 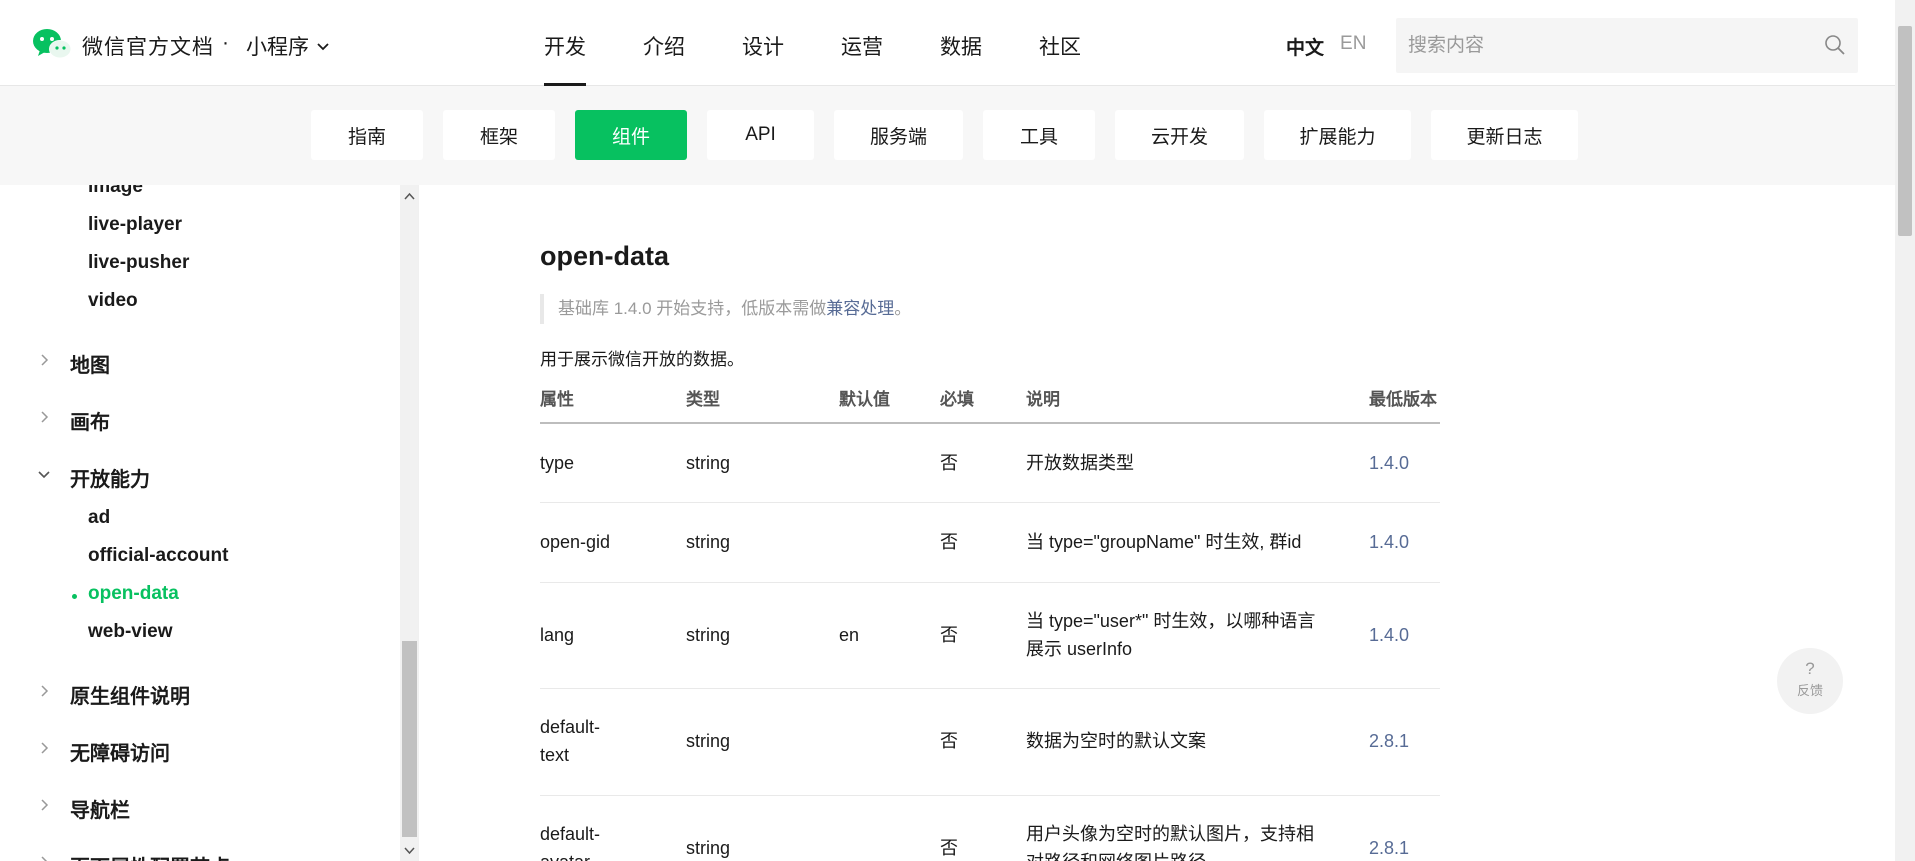 What do you see at coordinates (1353, 46) in the screenshot?
I see `lang-en: EN` at bounding box center [1353, 46].